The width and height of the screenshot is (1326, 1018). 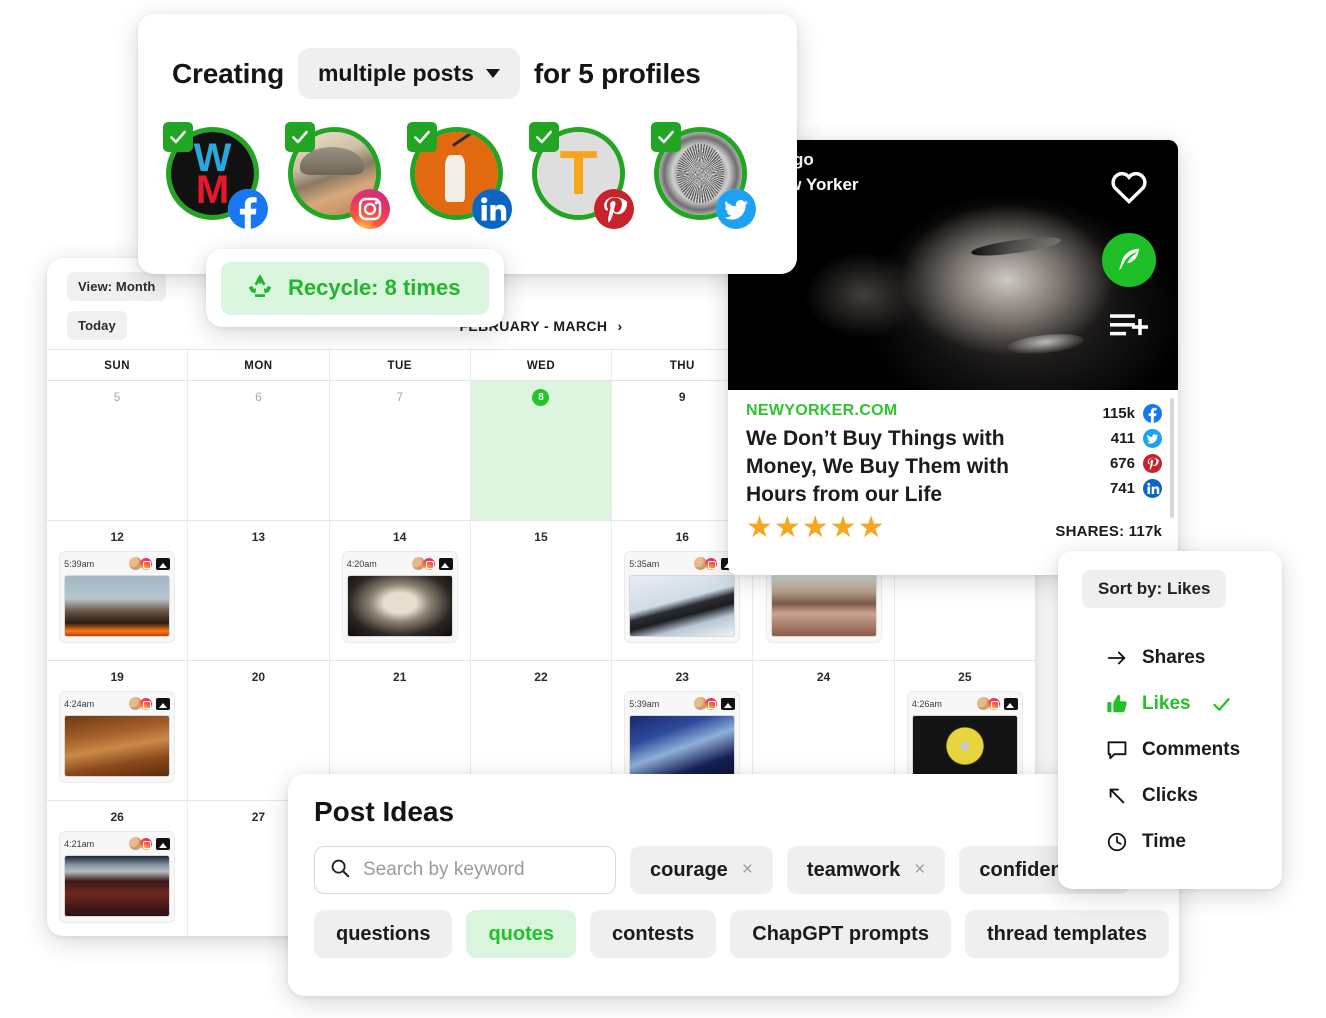 I want to click on calendar-day-number: 22, so click(x=541, y=677).